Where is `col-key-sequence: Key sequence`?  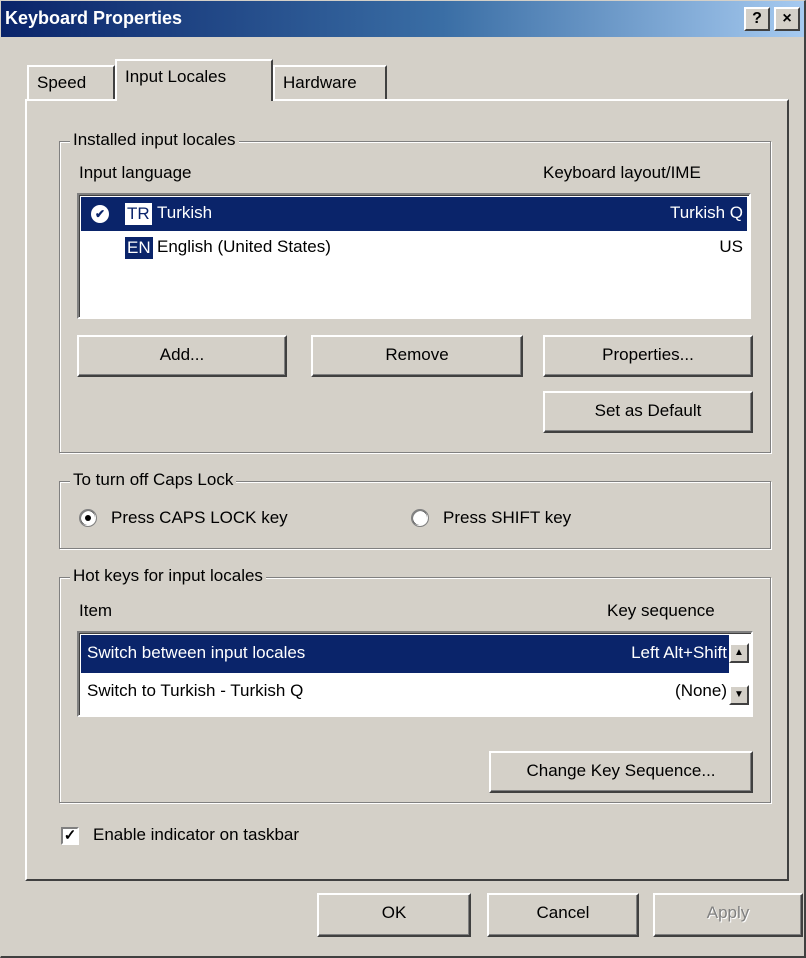 col-key-sequence: Key sequence is located at coordinates (661, 610).